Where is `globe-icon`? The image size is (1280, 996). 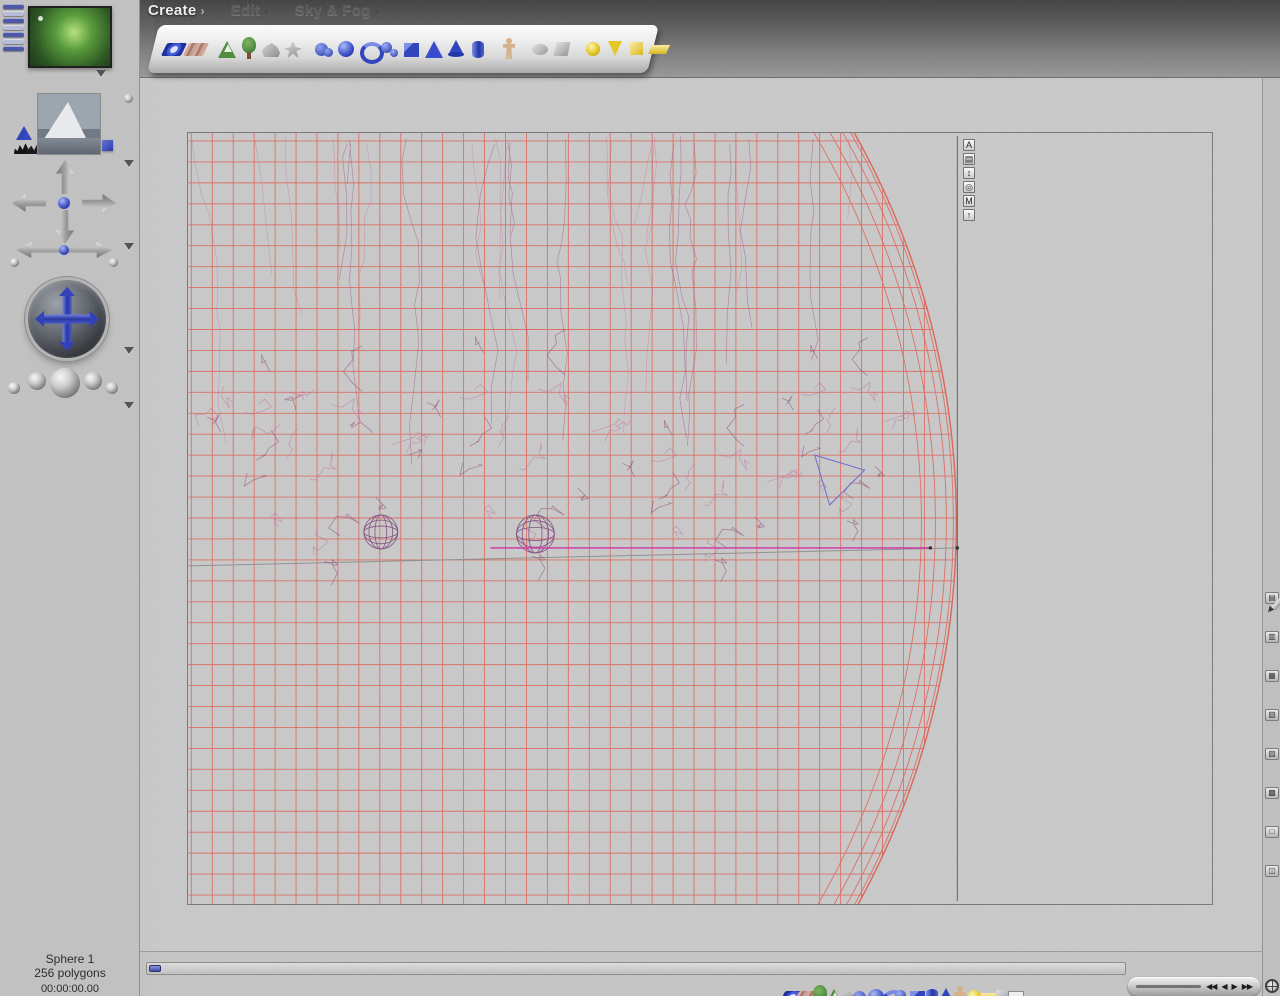
globe-icon is located at coordinates (1272, 986).